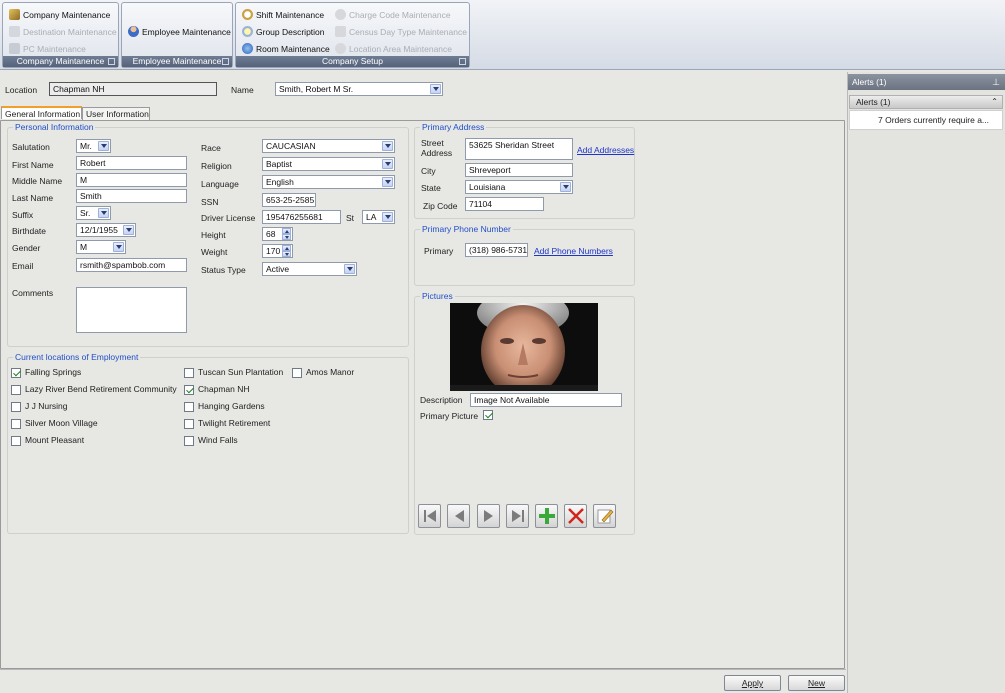 The height and width of the screenshot is (693, 1005). What do you see at coordinates (133, 89) in the screenshot?
I see `location-field: Chapman NH` at bounding box center [133, 89].